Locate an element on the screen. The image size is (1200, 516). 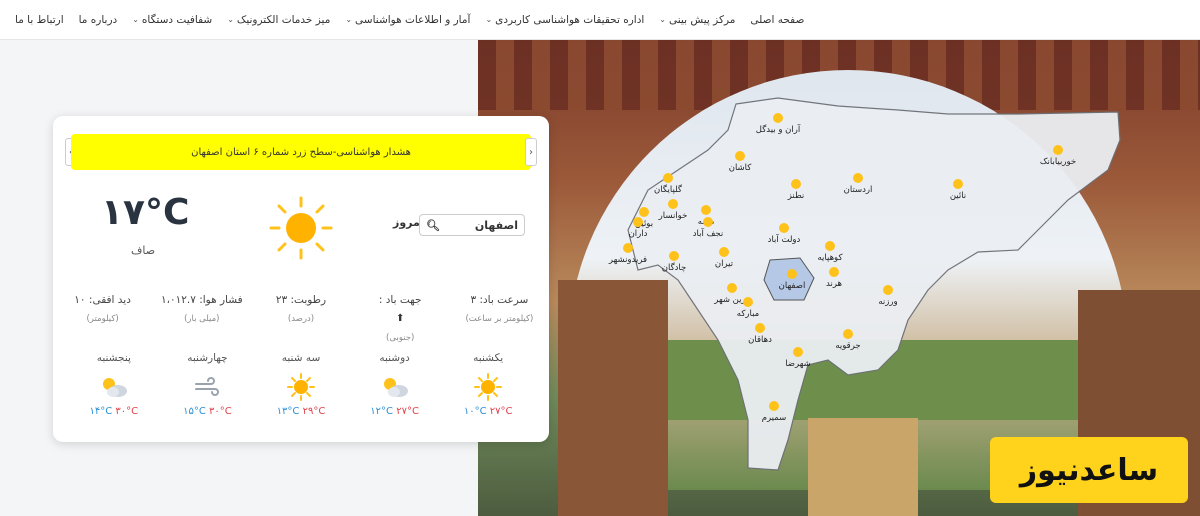
forecast-temps: ۱۰°C ۲۷°C is located at coordinates (488, 411).